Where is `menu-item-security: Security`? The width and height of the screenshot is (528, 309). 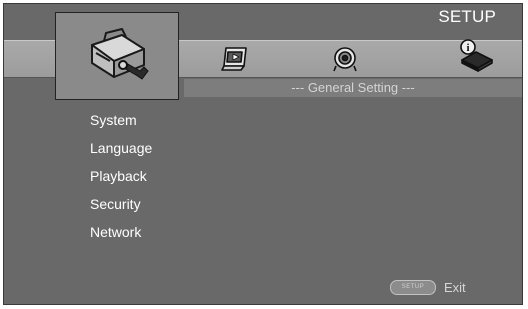
menu-item-security: Security is located at coordinates (121, 209).